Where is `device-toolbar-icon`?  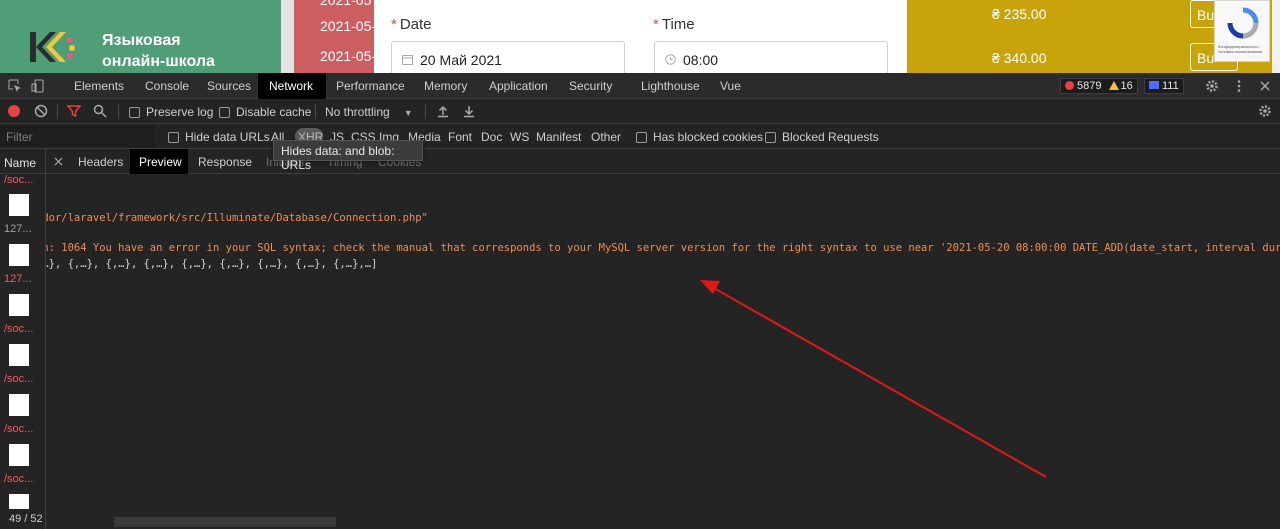
device-toolbar-icon is located at coordinates (38, 86).